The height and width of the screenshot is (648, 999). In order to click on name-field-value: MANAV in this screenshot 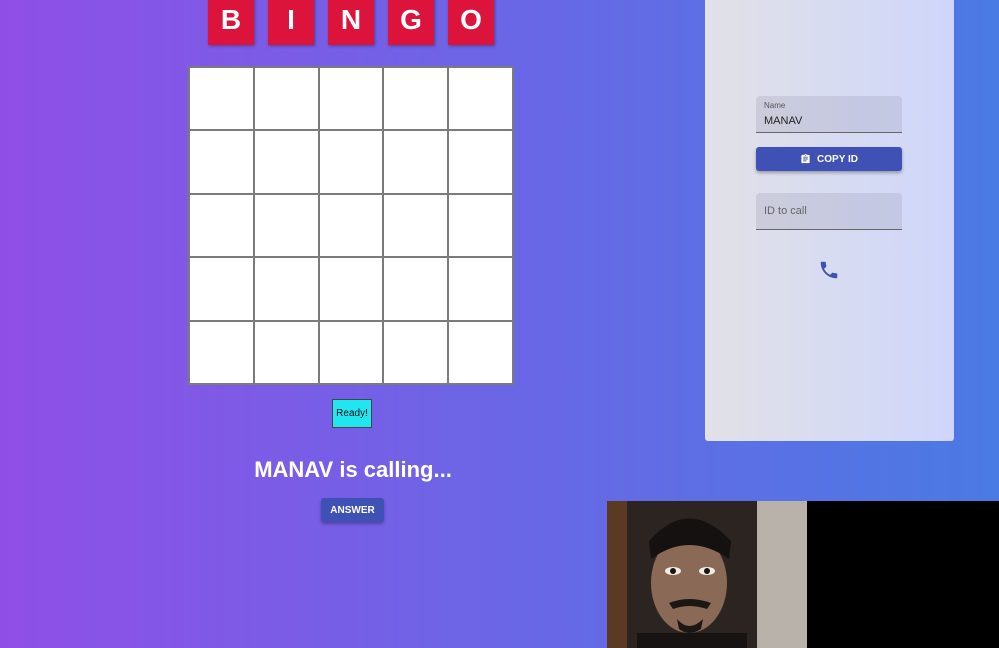, I will do `click(783, 121)`.